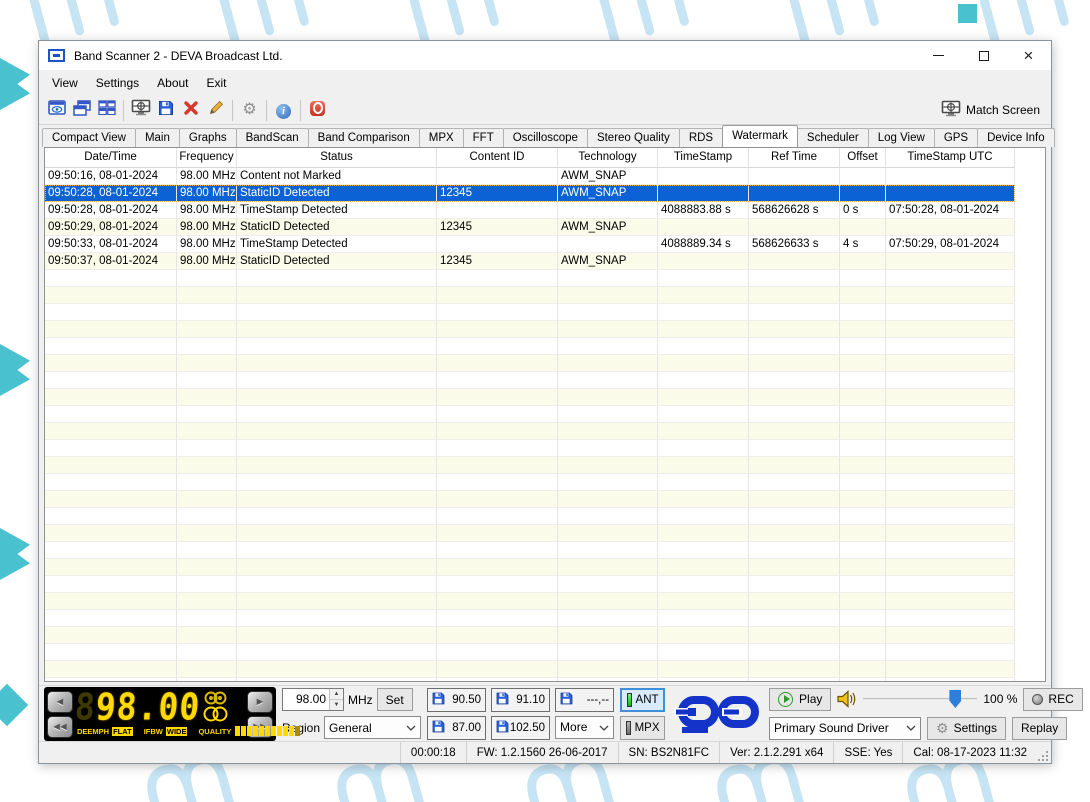  What do you see at coordinates (643, 727) in the screenshot?
I see `mpx-button: MPX` at bounding box center [643, 727].